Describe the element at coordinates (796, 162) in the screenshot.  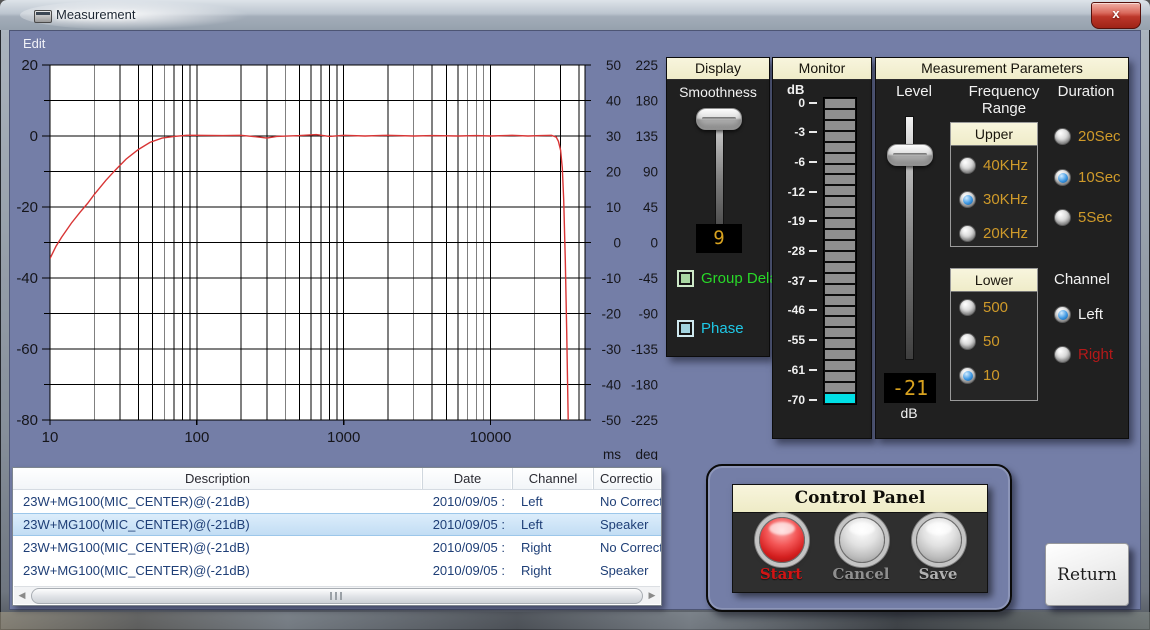
I see `meter-scale-label: -6` at that location.